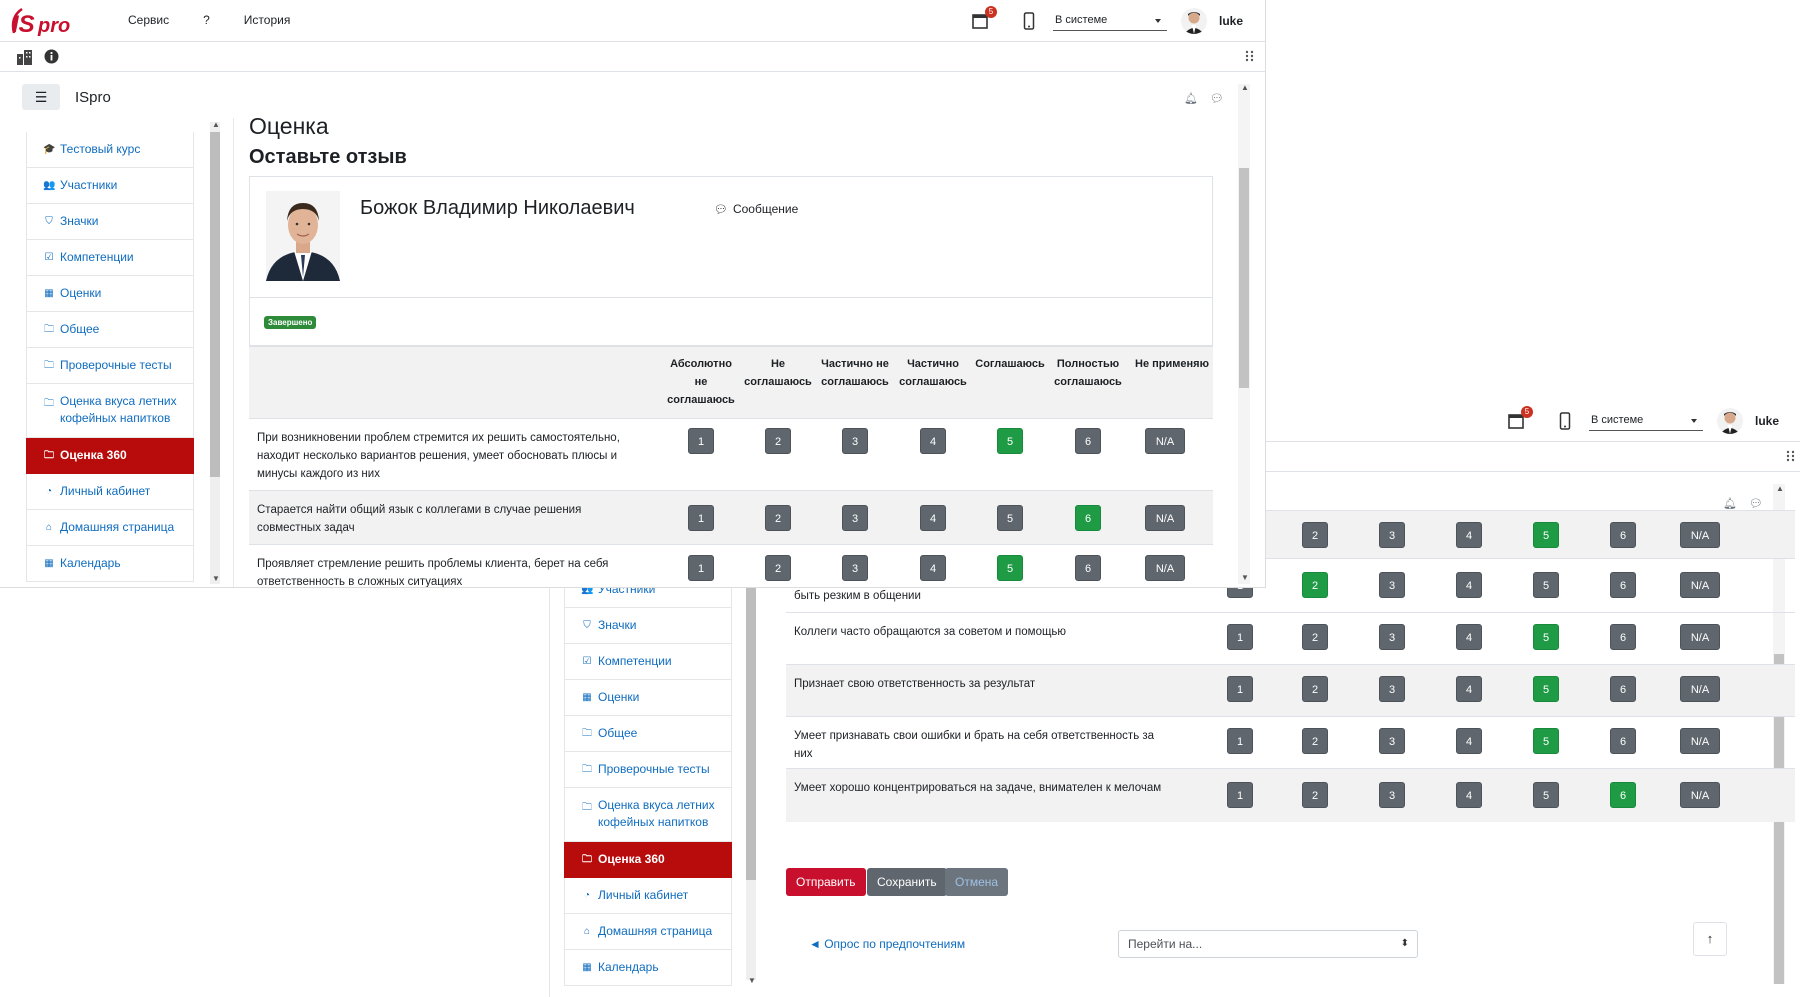 The width and height of the screenshot is (1800, 997). Describe the element at coordinates (1231, 21) in the screenshot. I see `username: luke` at that location.